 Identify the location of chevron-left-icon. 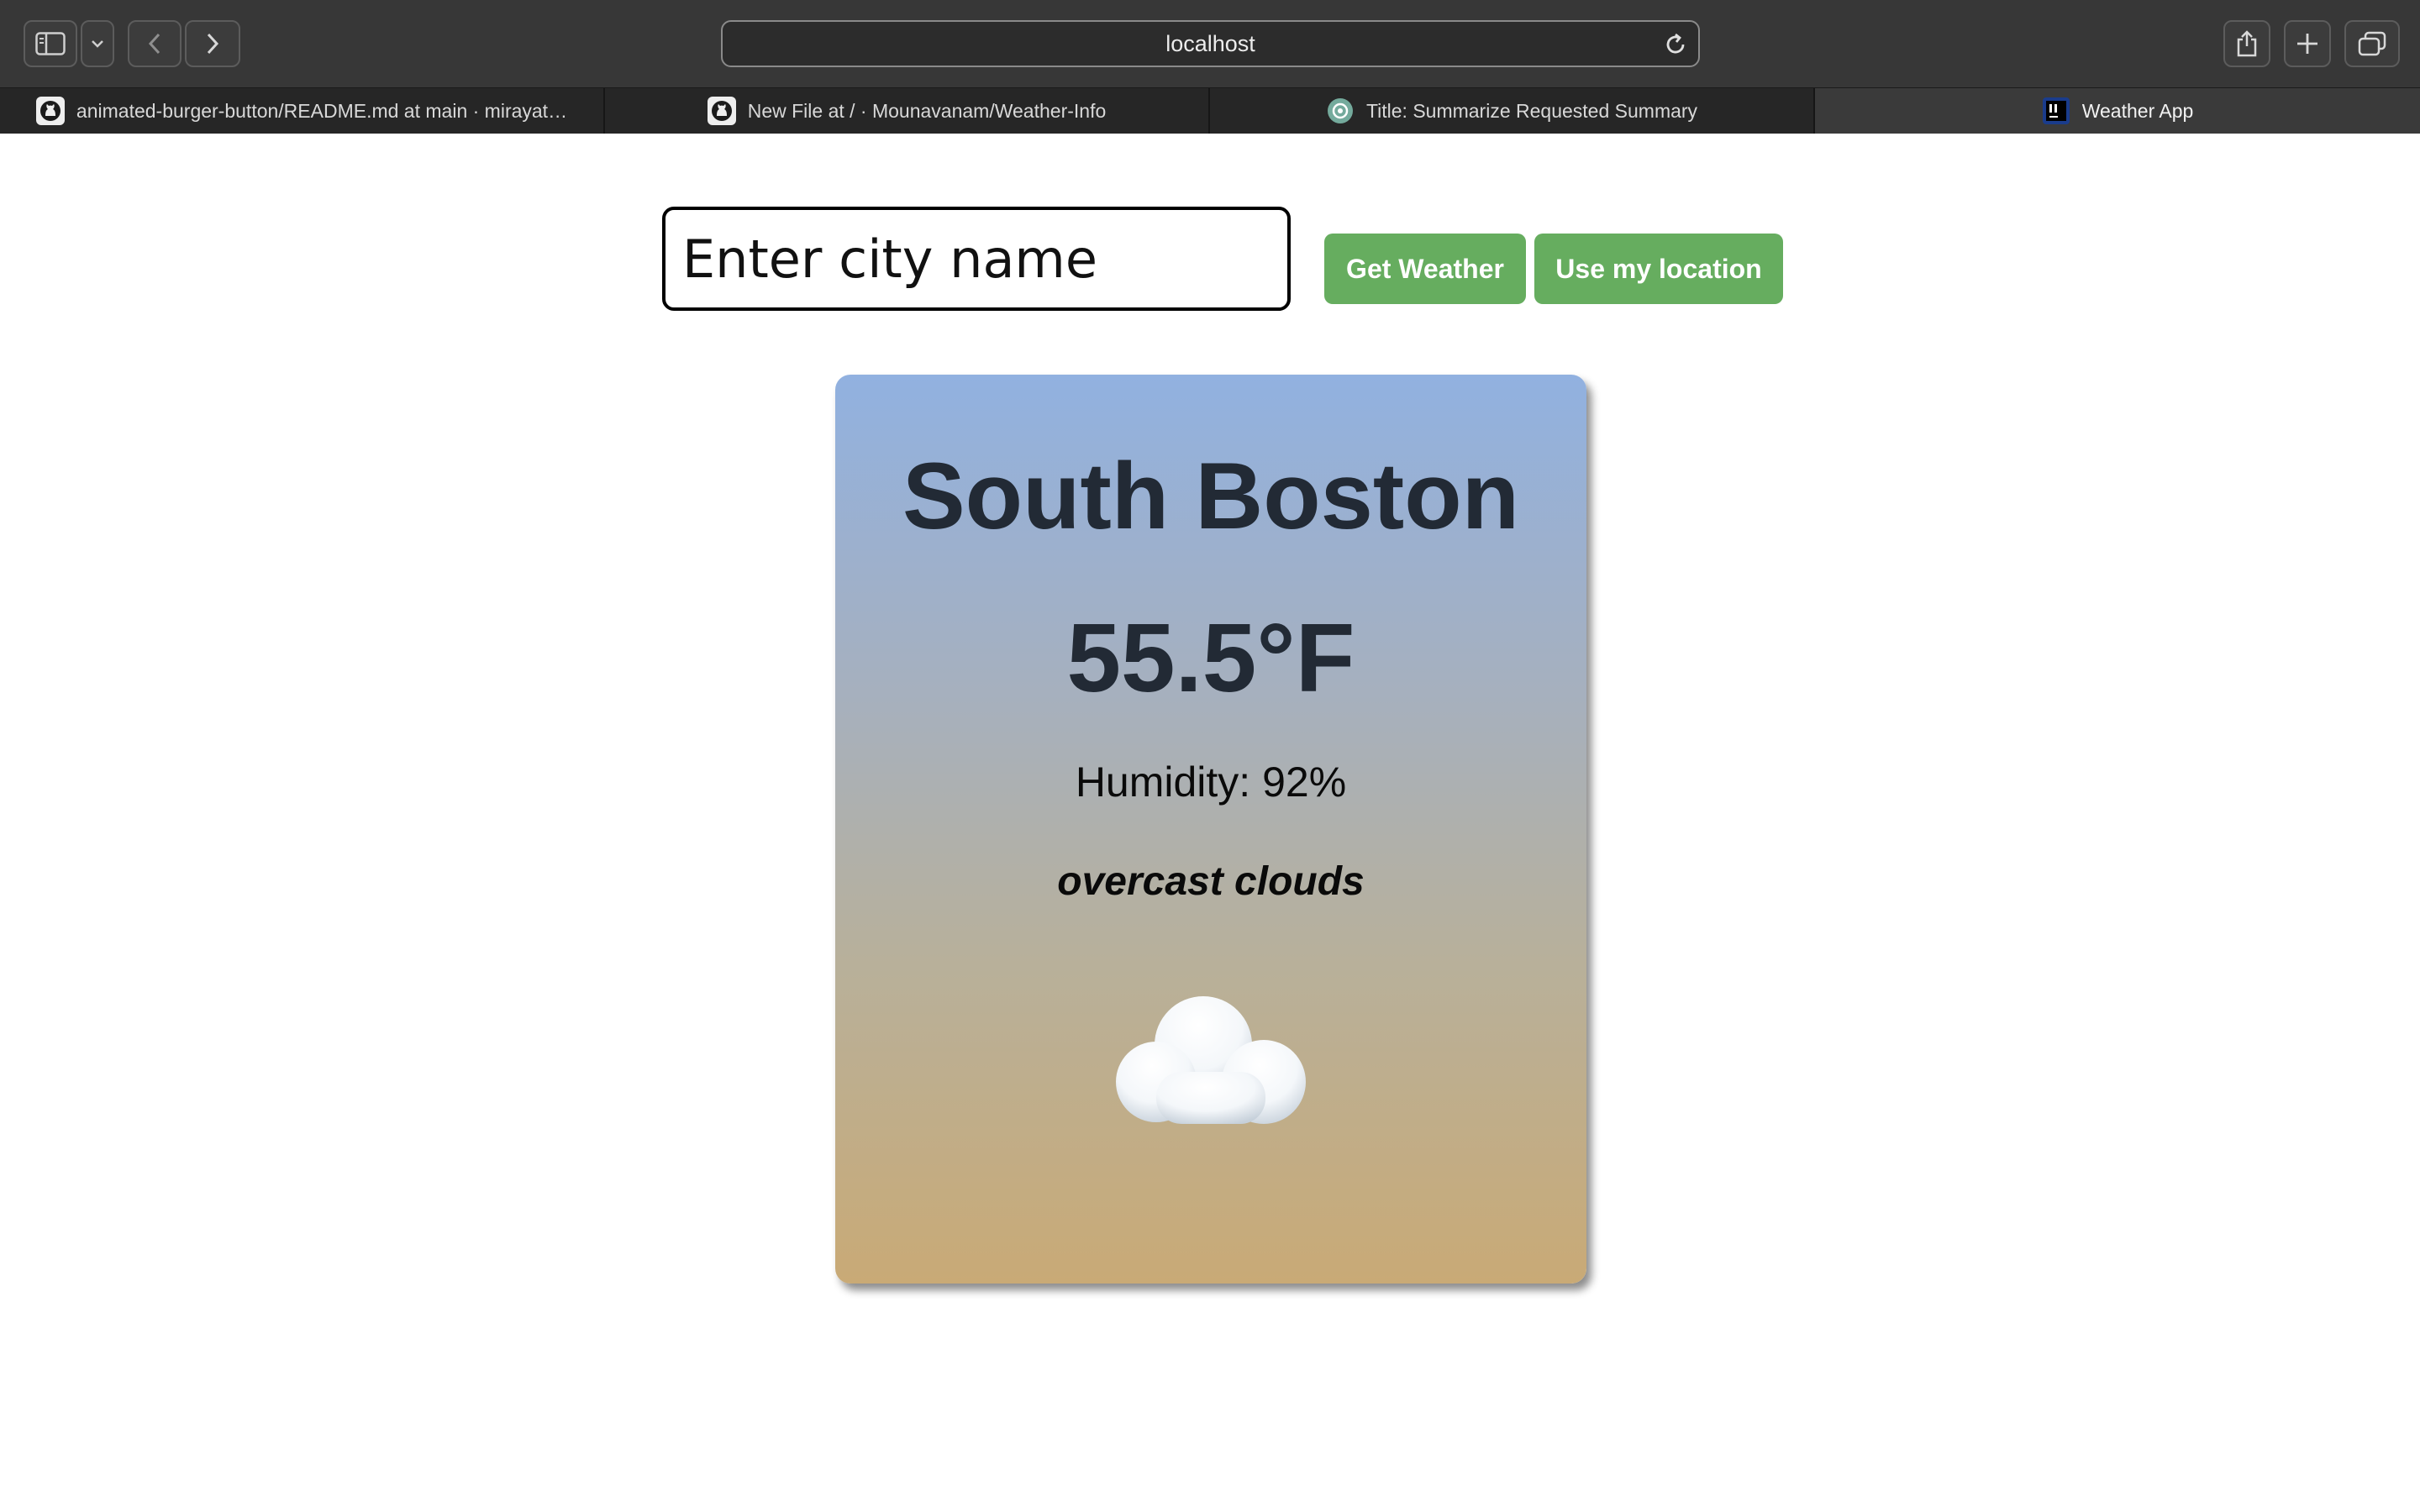
(154, 44).